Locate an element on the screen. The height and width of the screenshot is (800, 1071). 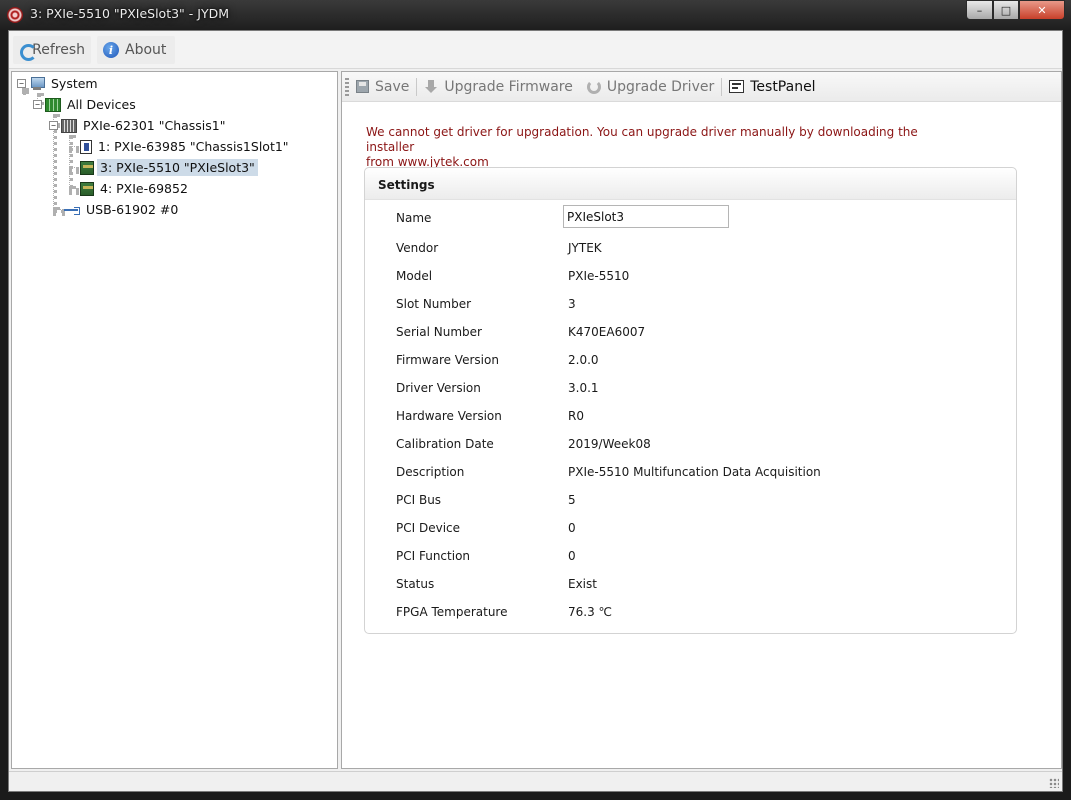
tree-node-slot3: 3: PXIe-5510 "PXIeSlot3" is located at coordinates (169, 167).